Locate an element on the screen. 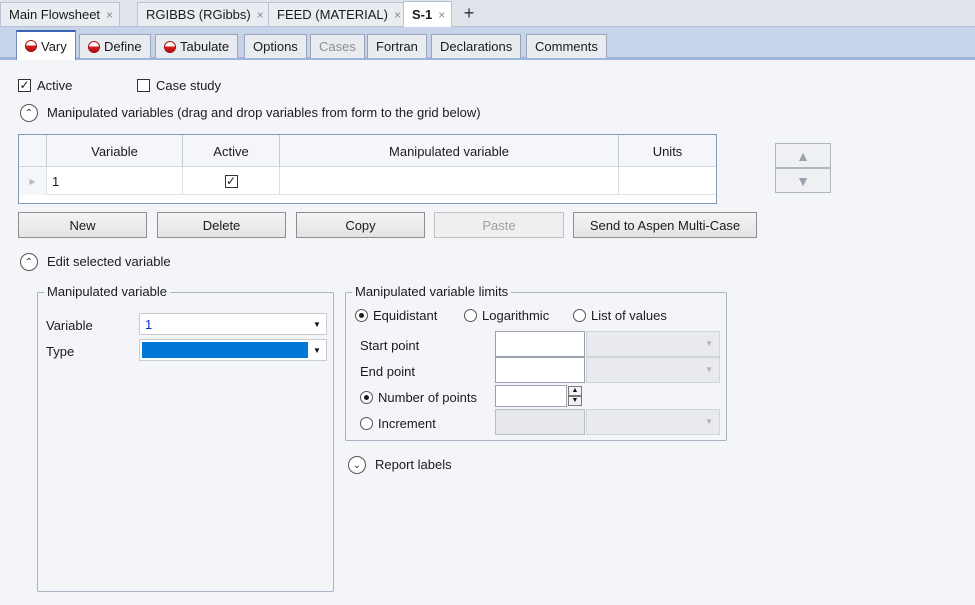 The image size is (975, 605). case-study-label: Case study is located at coordinates (189, 85).